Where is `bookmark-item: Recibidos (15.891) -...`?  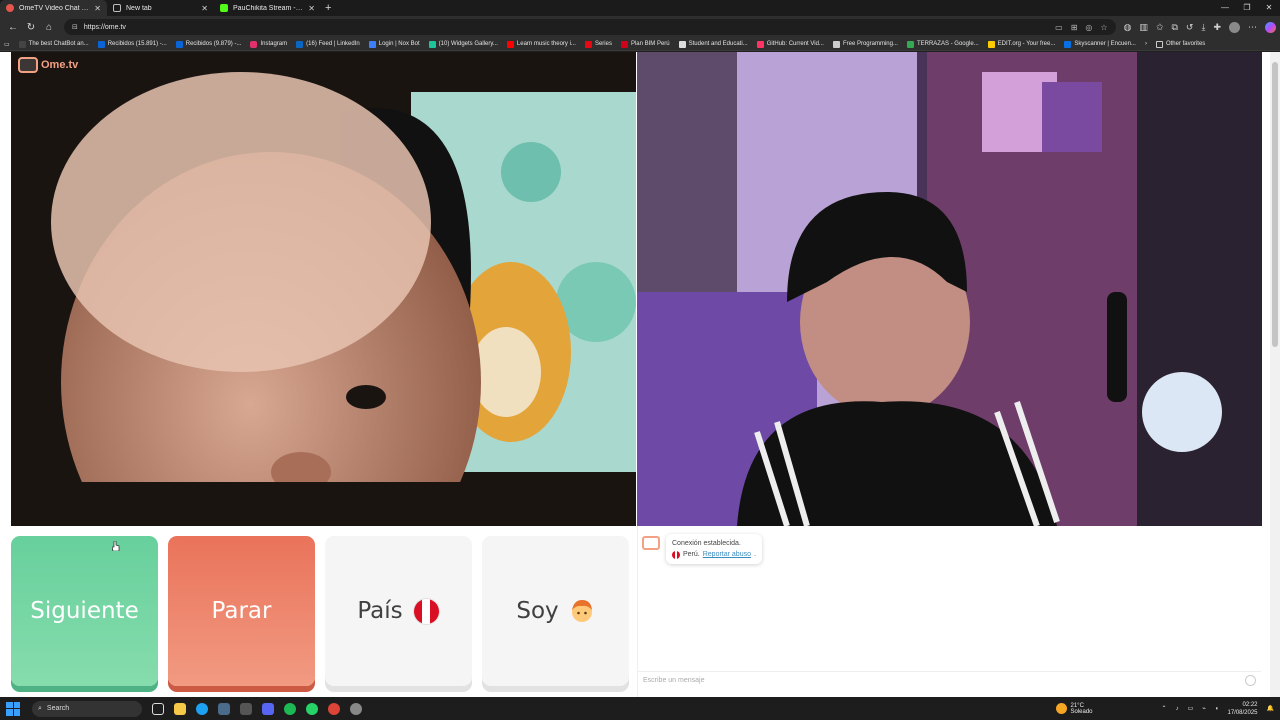
bookmark-item: Recibidos (15.891) -... is located at coordinates (132, 44).